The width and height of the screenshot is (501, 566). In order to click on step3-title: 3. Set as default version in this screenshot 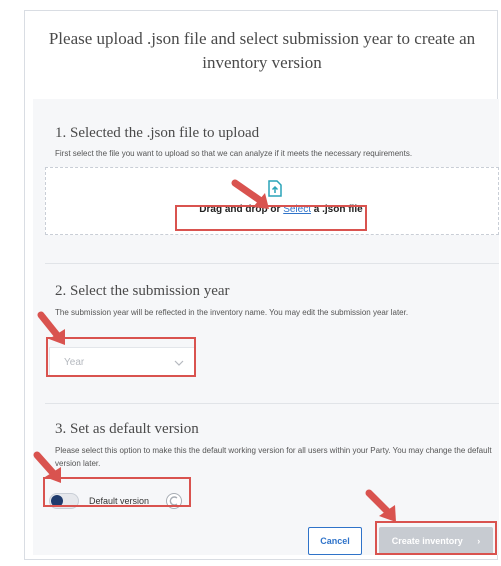, I will do `click(127, 429)`.